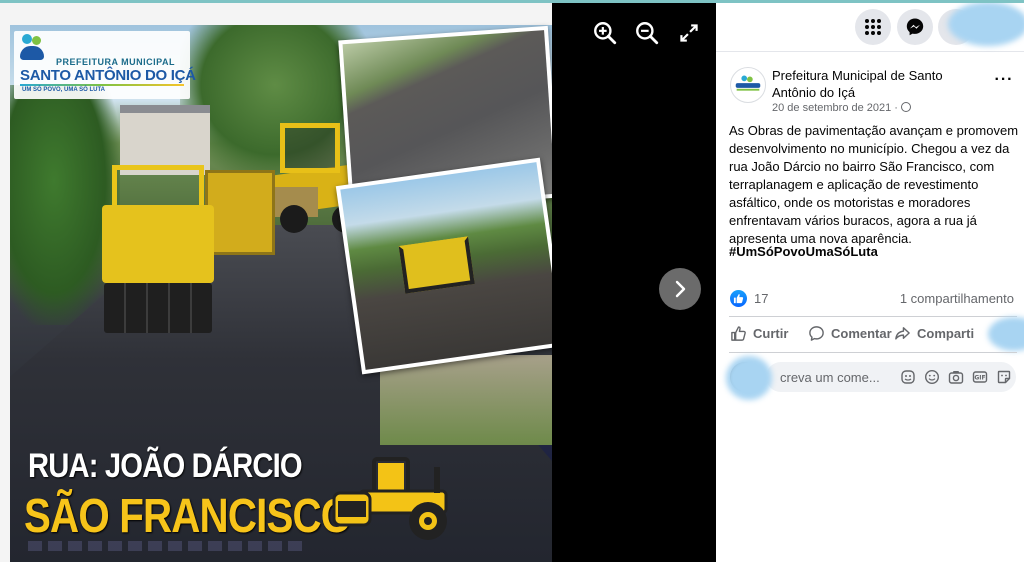 This screenshot has height=562, width=1024. What do you see at coordinates (64, 90) in the screenshot?
I see `logo-slogan: UM SÓ POVO, UMA SÓ LUTA` at bounding box center [64, 90].